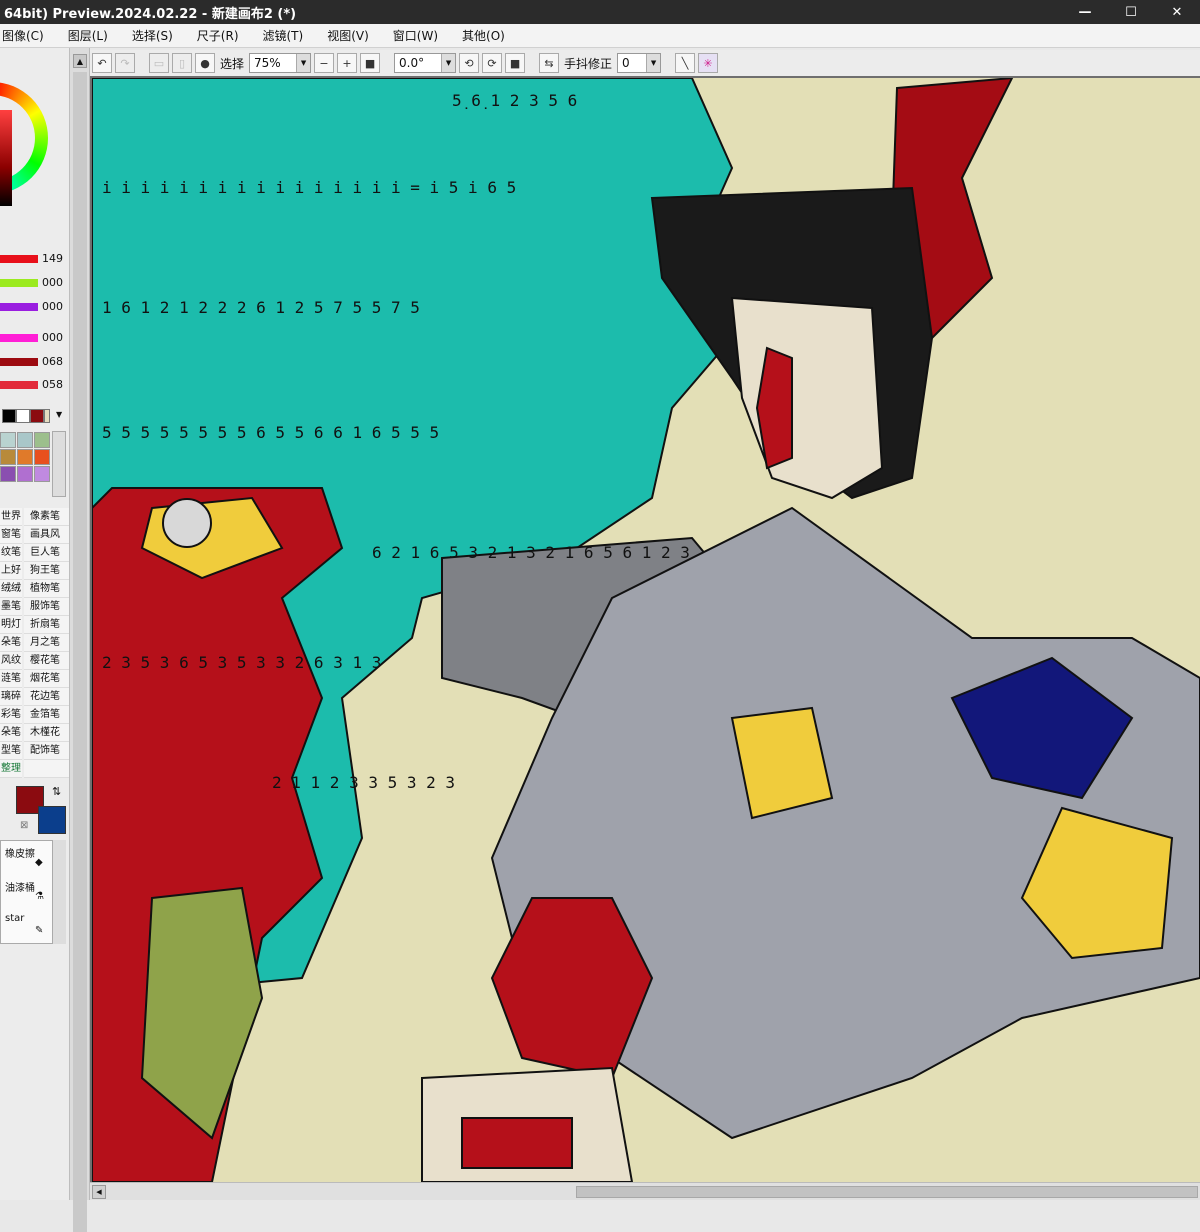 This screenshot has width=1200, height=1232. Describe the element at coordinates (11, 697) in the screenshot. I see `brush-item: 璃碎` at that location.